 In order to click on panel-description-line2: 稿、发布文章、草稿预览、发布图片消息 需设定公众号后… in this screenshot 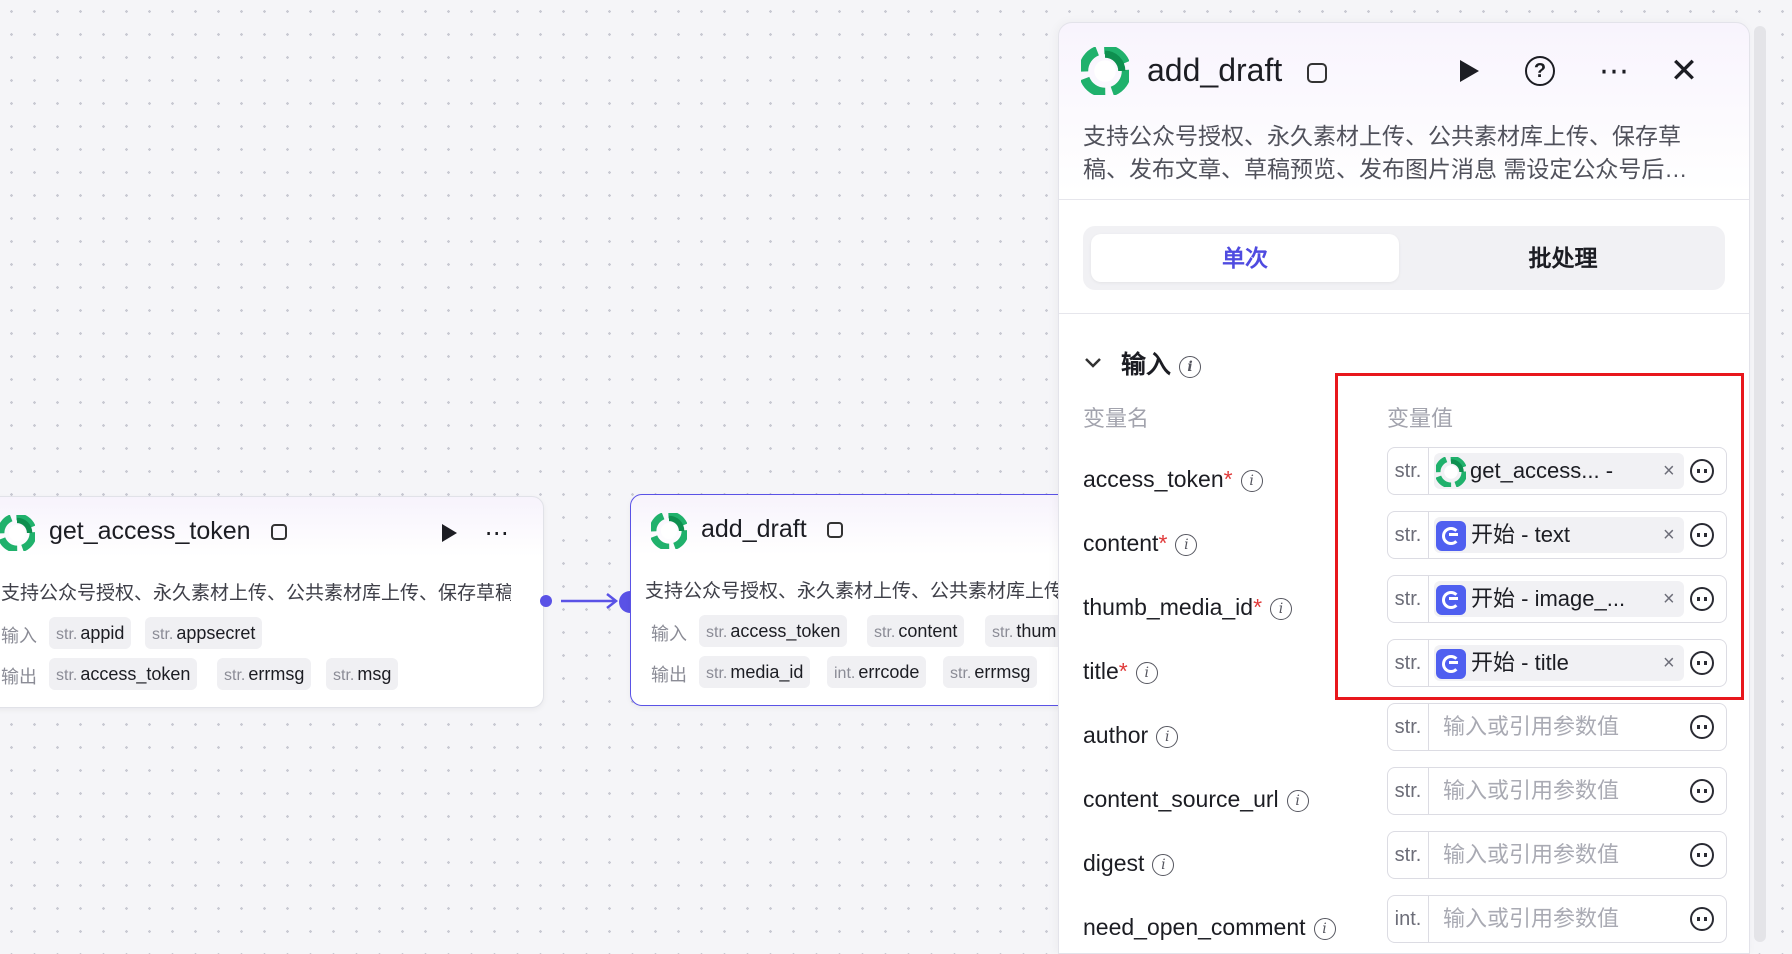, I will do `click(1385, 169)`.